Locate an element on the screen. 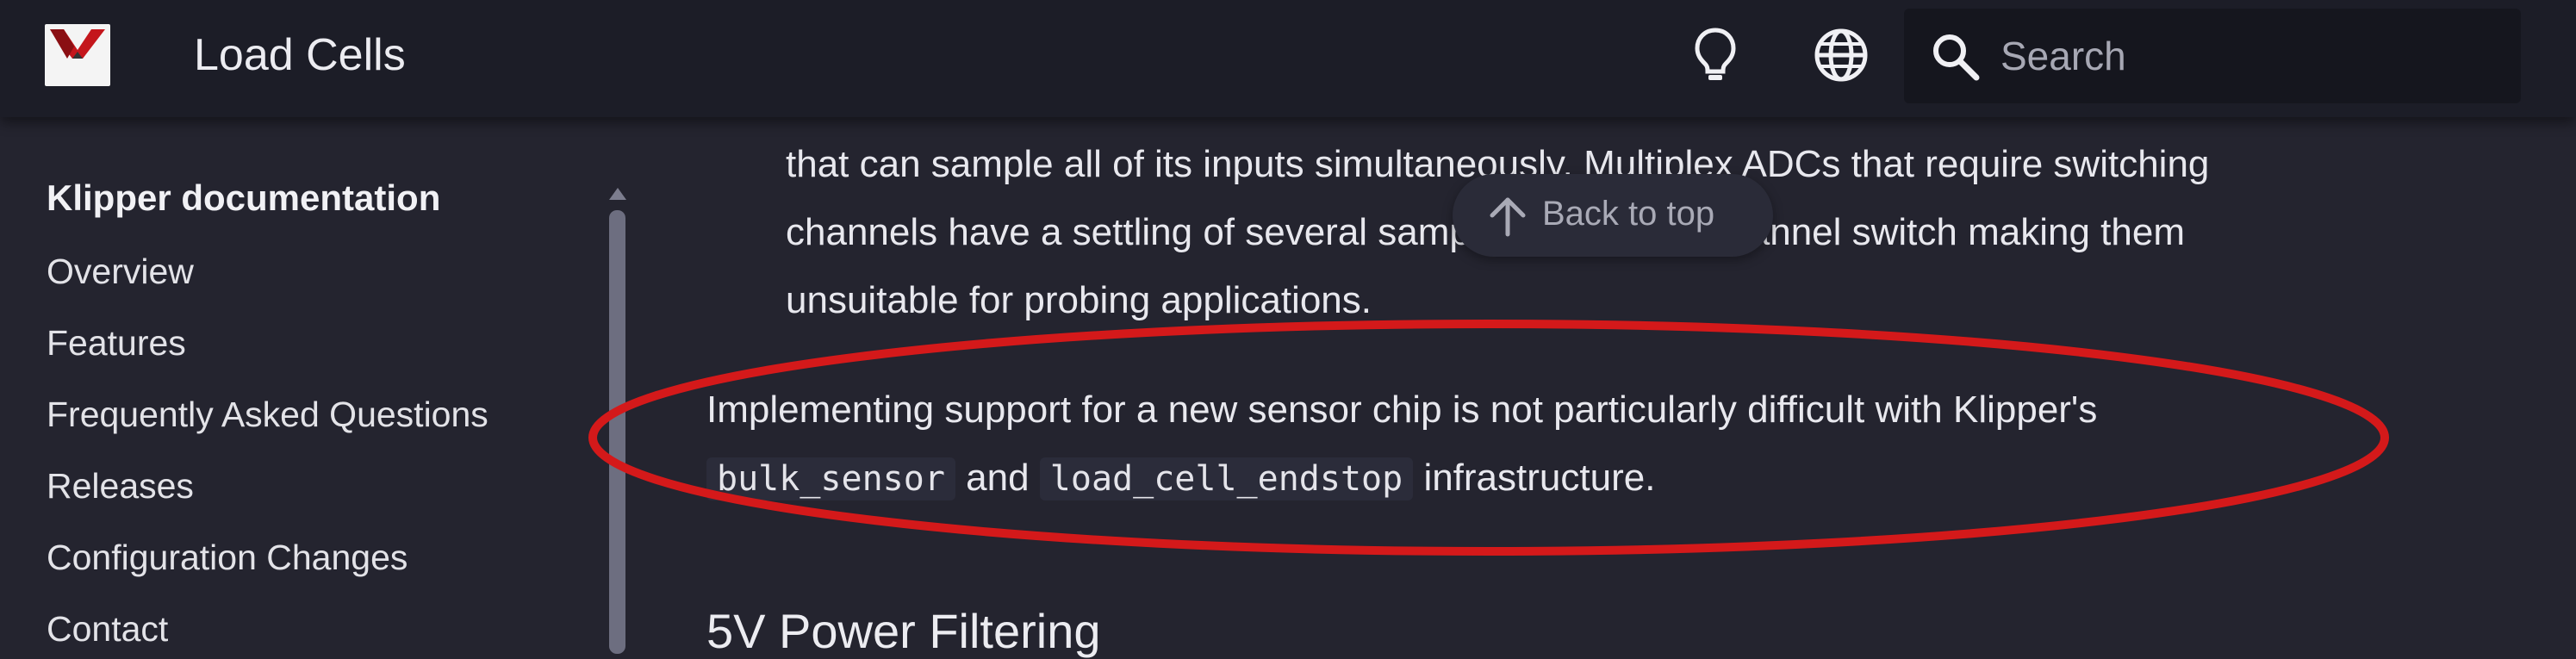 The height and width of the screenshot is (659, 2576). section-heading: 5V Power Filtering is located at coordinates (904, 631).